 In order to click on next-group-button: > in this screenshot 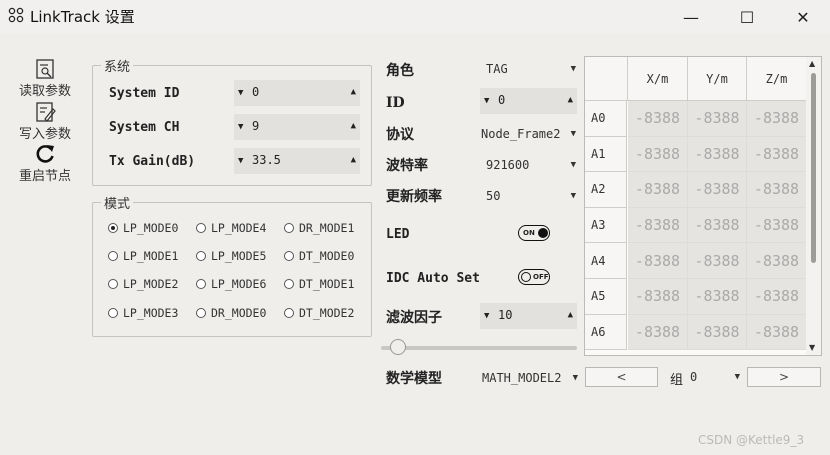, I will do `click(784, 377)`.